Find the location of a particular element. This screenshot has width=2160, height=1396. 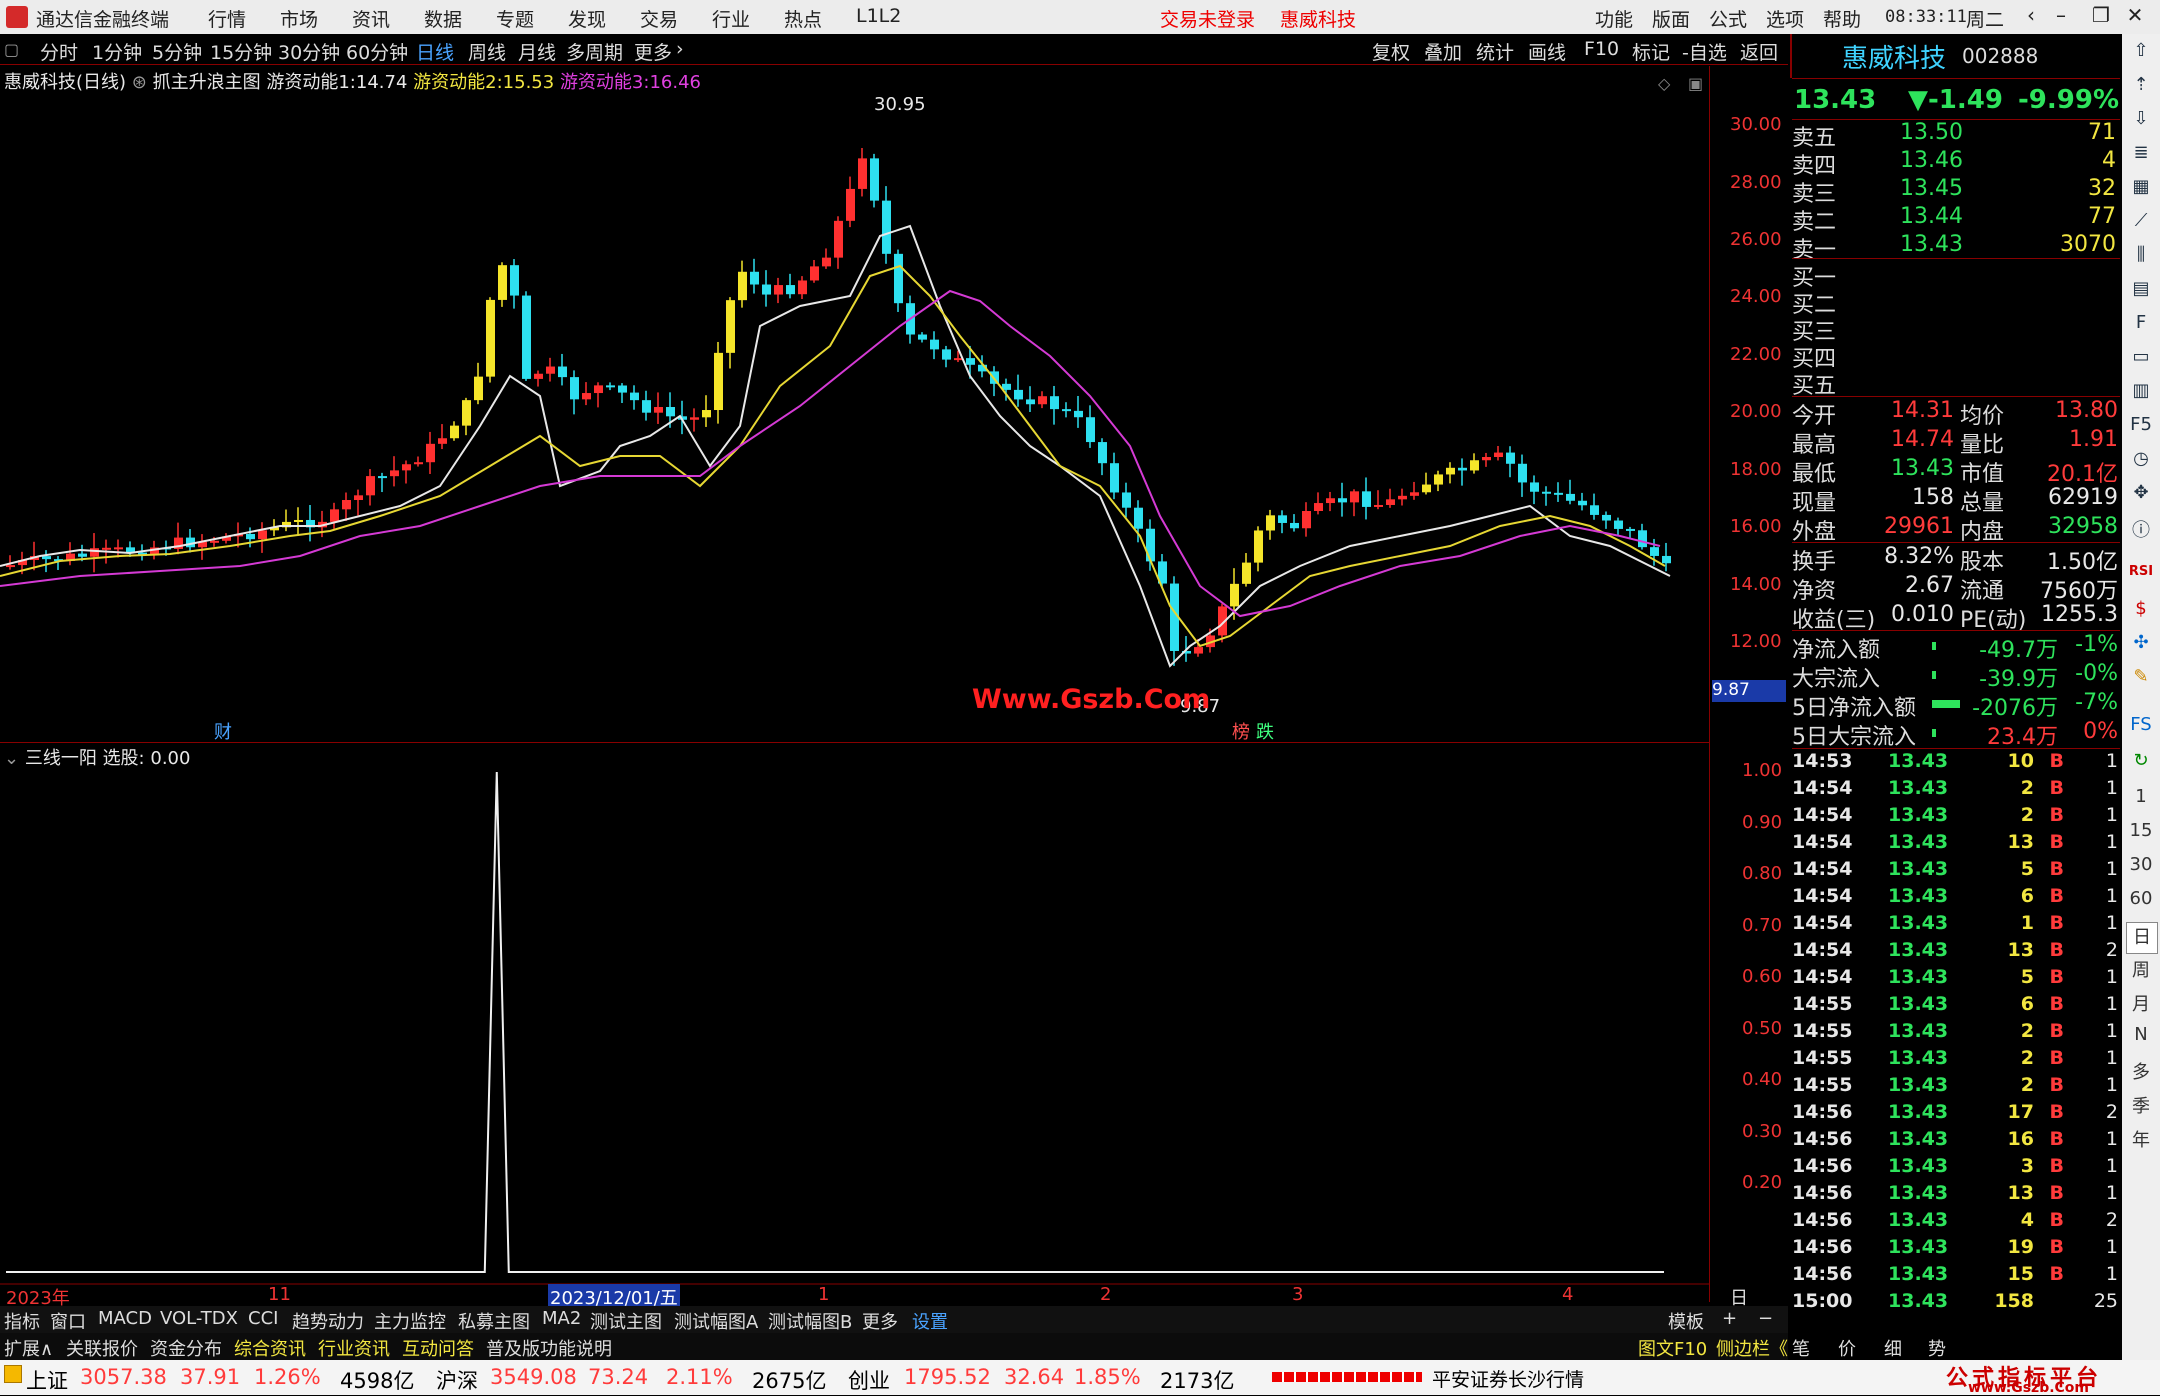

info-icon: ⓘ is located at coordinates (2141, 531).